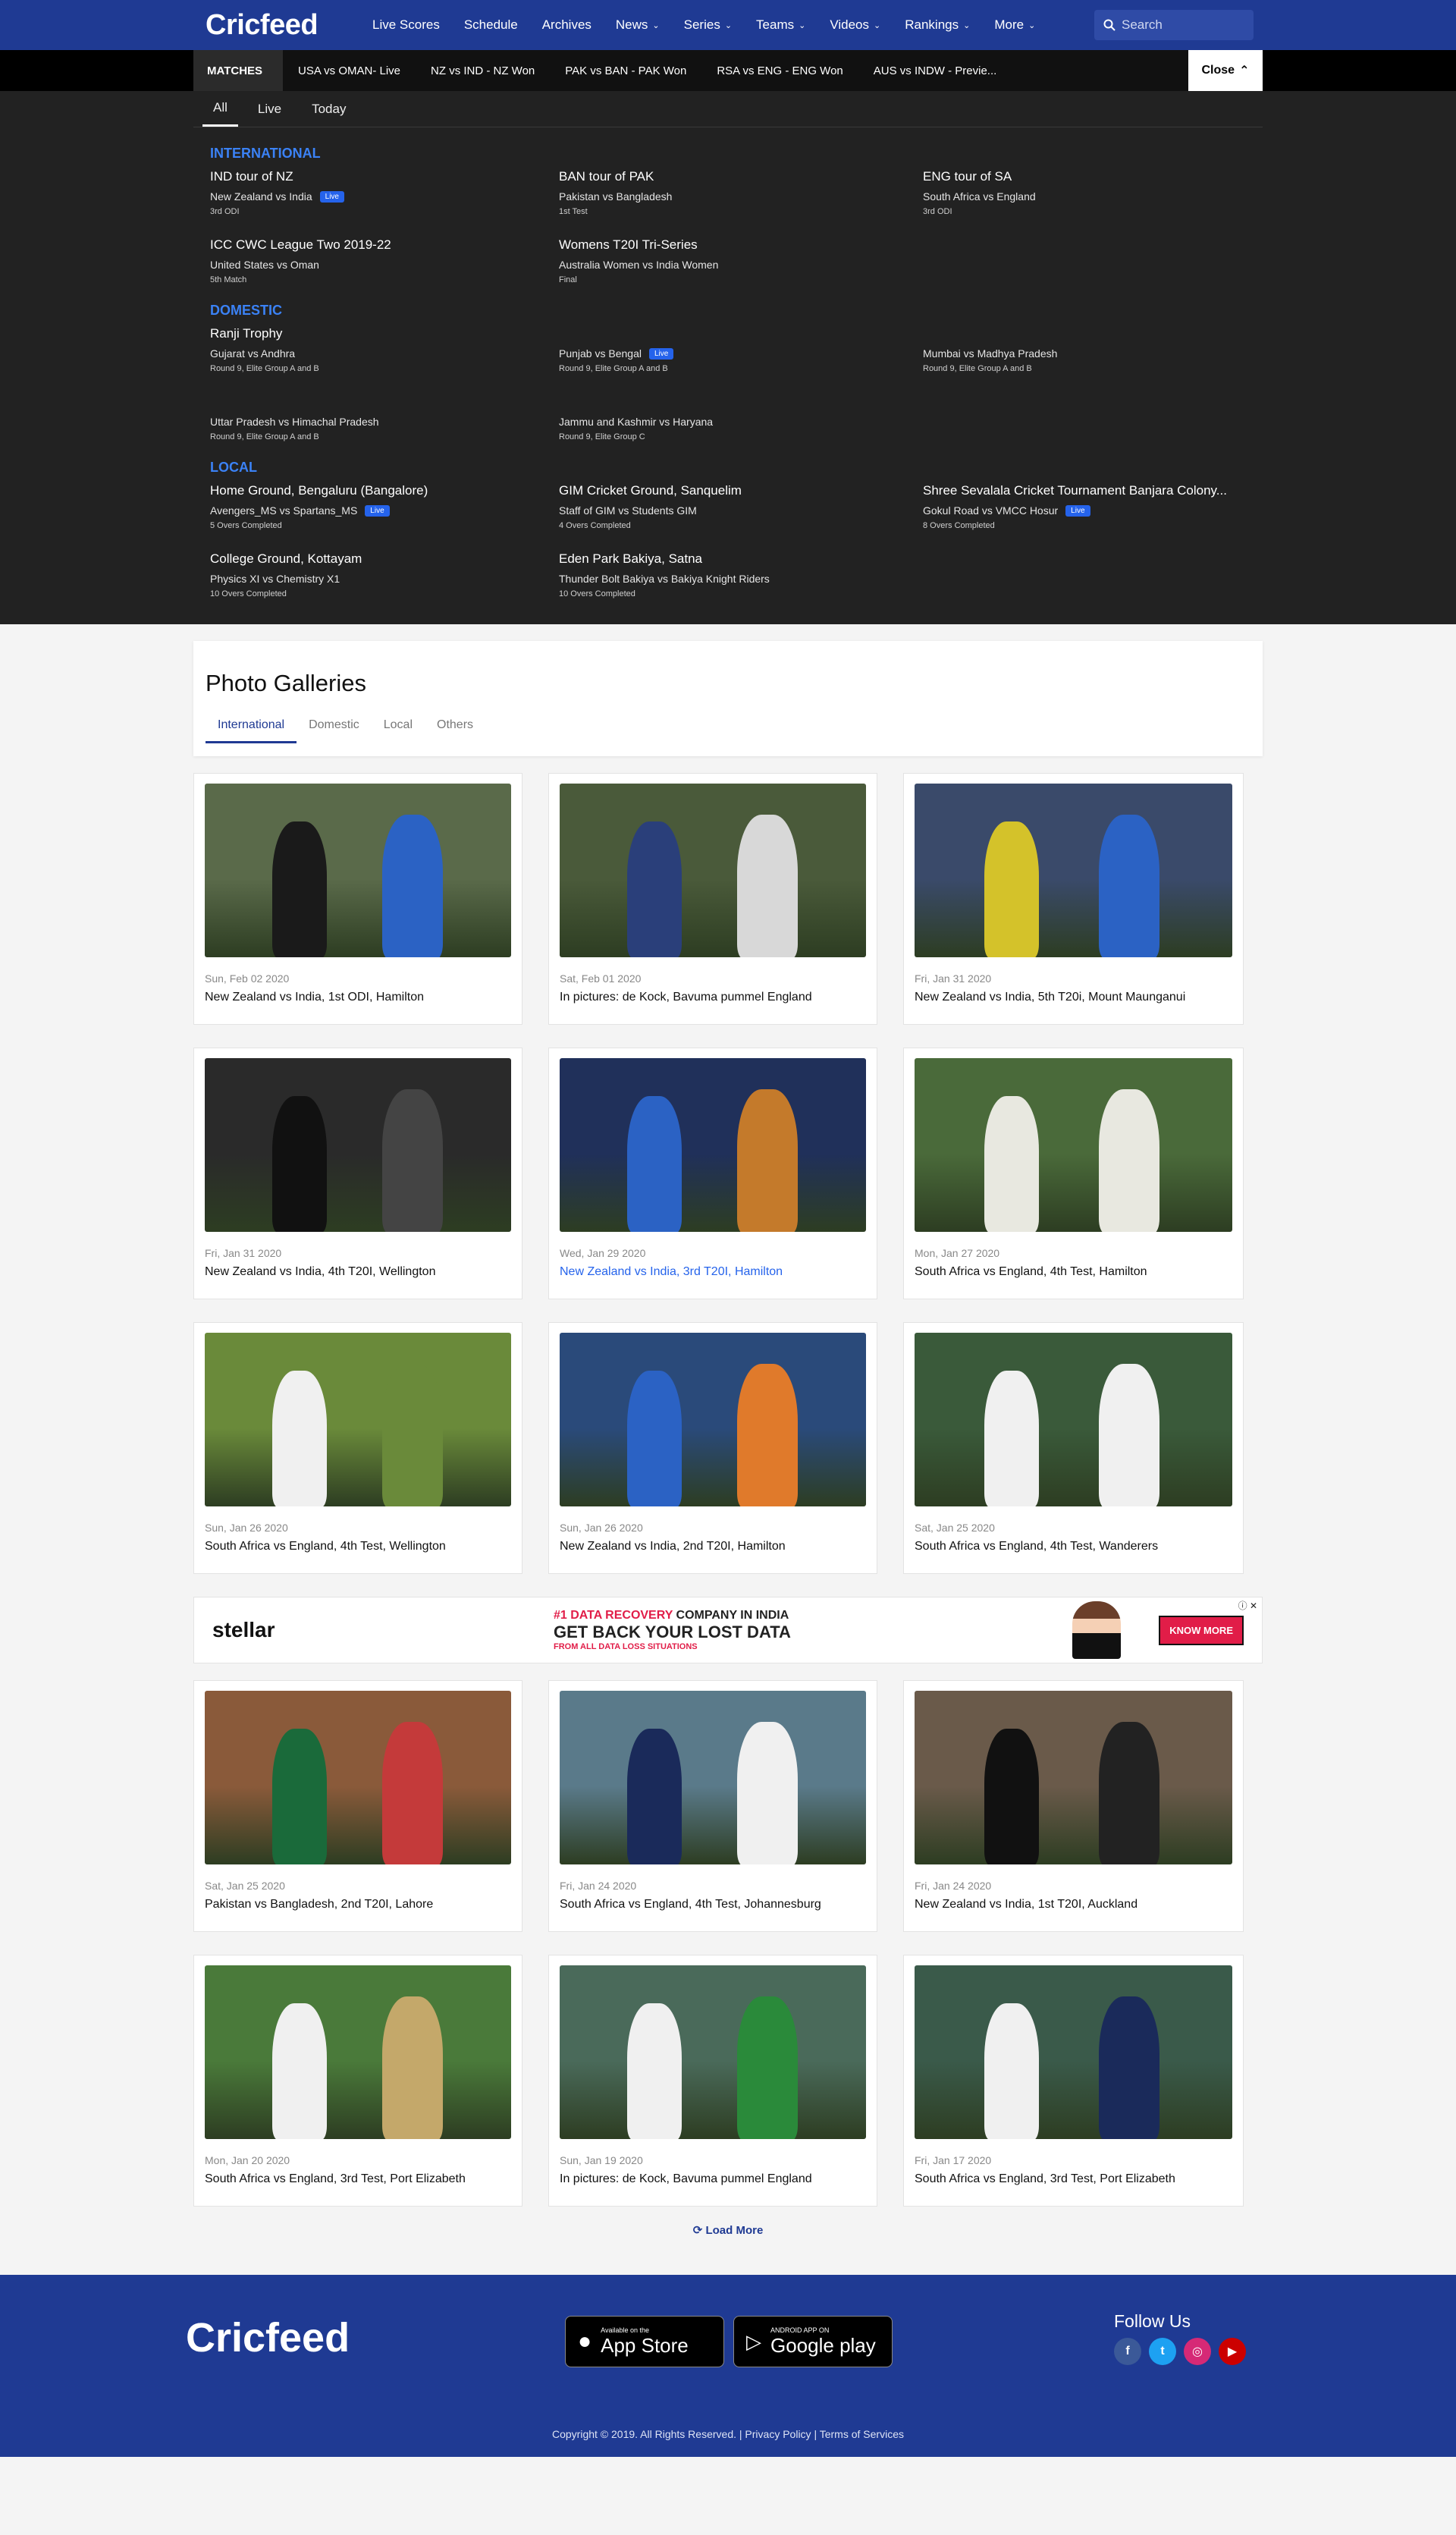 The image size is (1456, 2535). I want to click on nav-item-series: Series ⌄, so click(708, 25).